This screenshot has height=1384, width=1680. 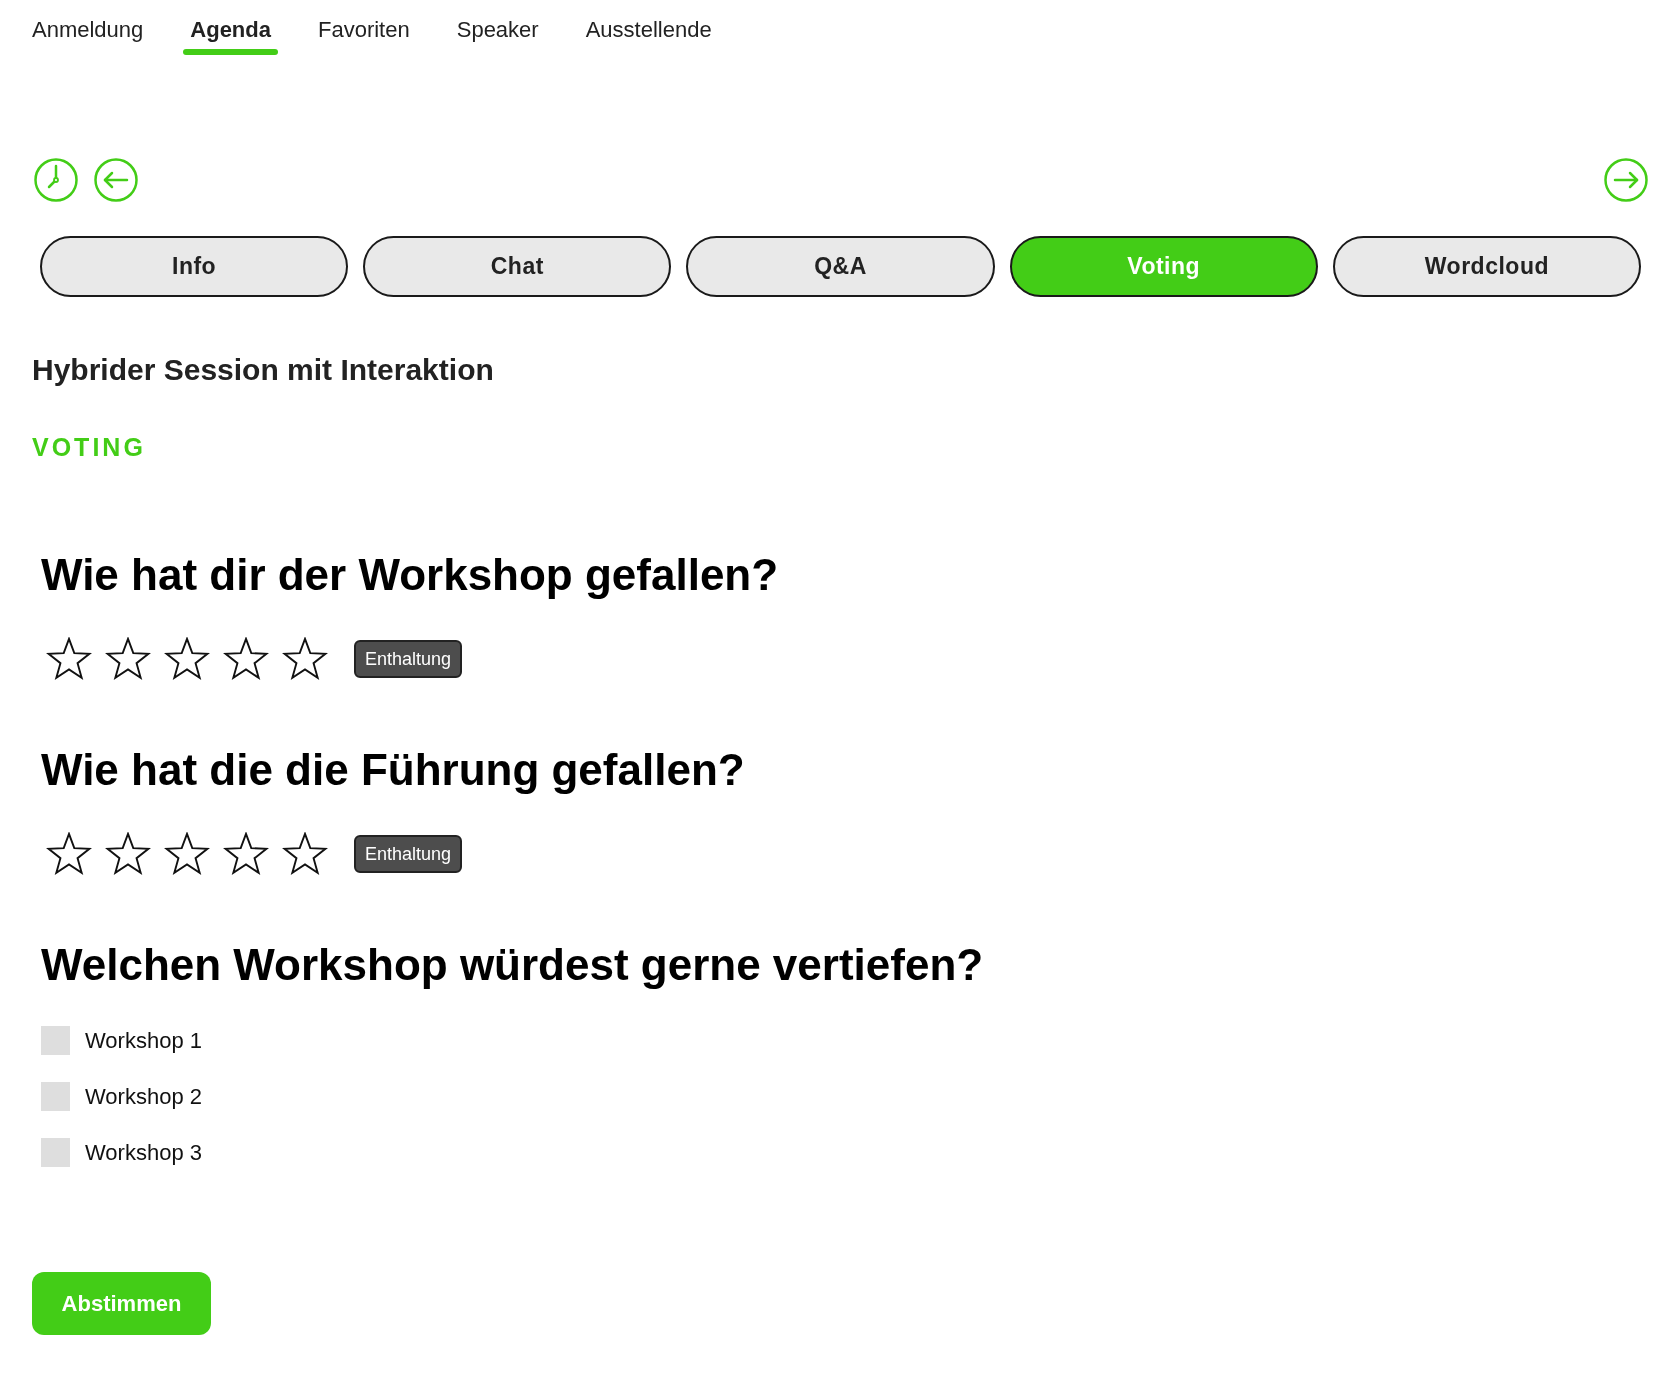 I want to click on question-title: Wie hat dir der Workshop gefallen?, so click(x=410, y=575).